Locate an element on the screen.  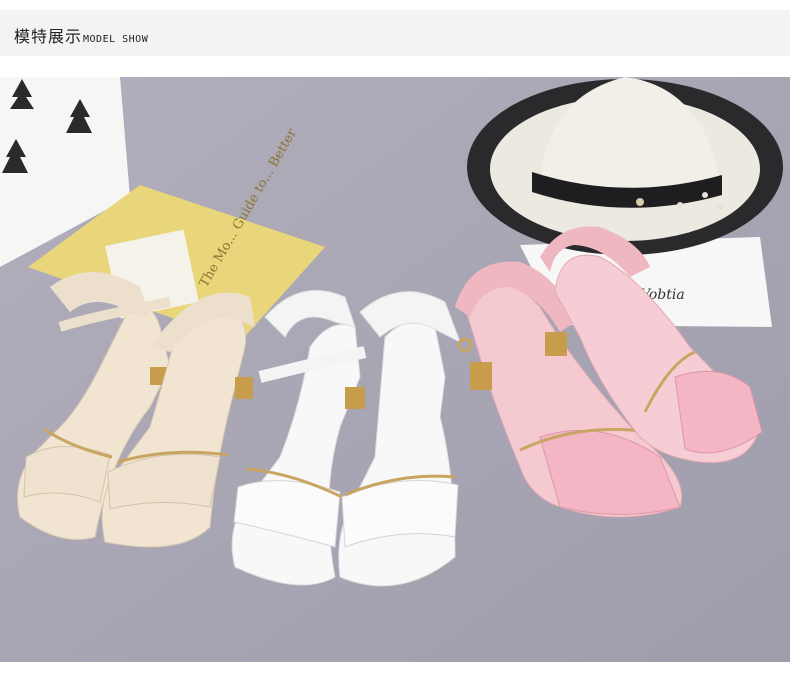
section-title: 模特展示MODEL SHOW is located at coordinates (81, 35).